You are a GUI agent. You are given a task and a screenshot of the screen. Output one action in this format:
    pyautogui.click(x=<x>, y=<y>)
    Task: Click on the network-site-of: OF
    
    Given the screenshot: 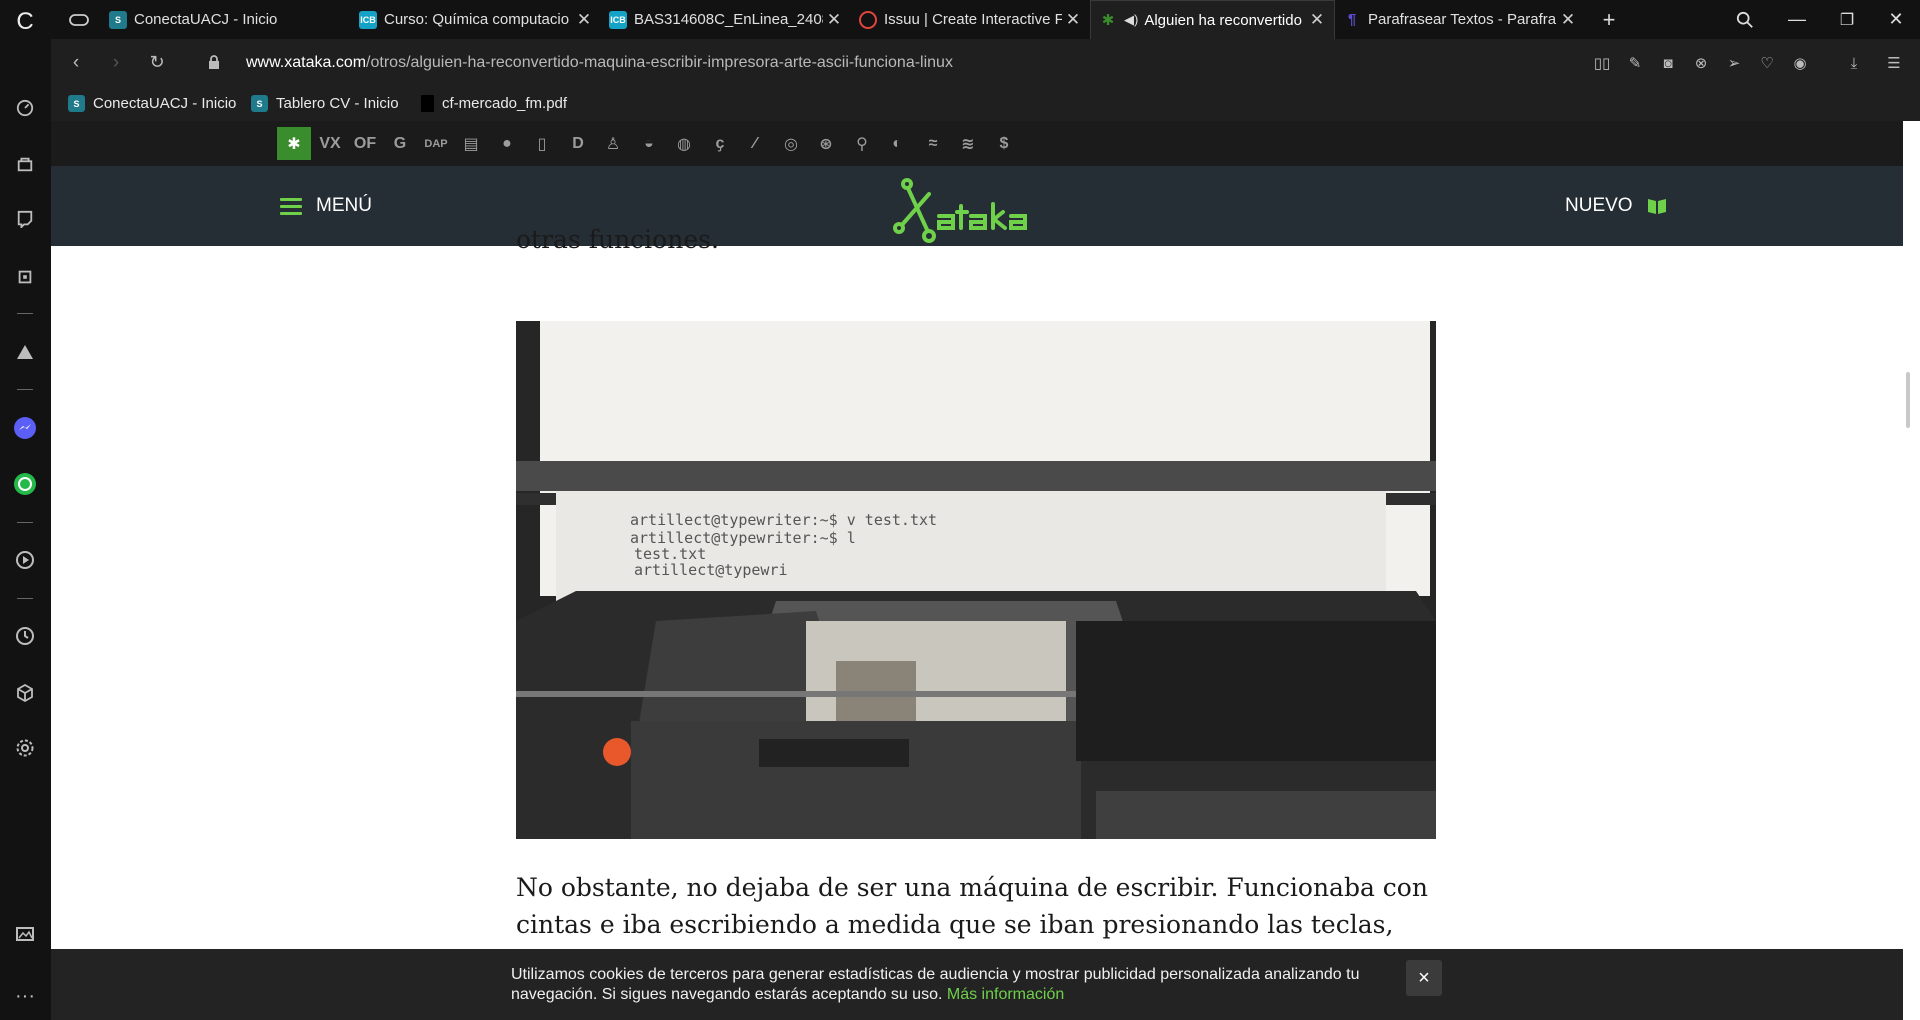 What is the action you would take?
    pyautogui.click(x=365, y=143)
    